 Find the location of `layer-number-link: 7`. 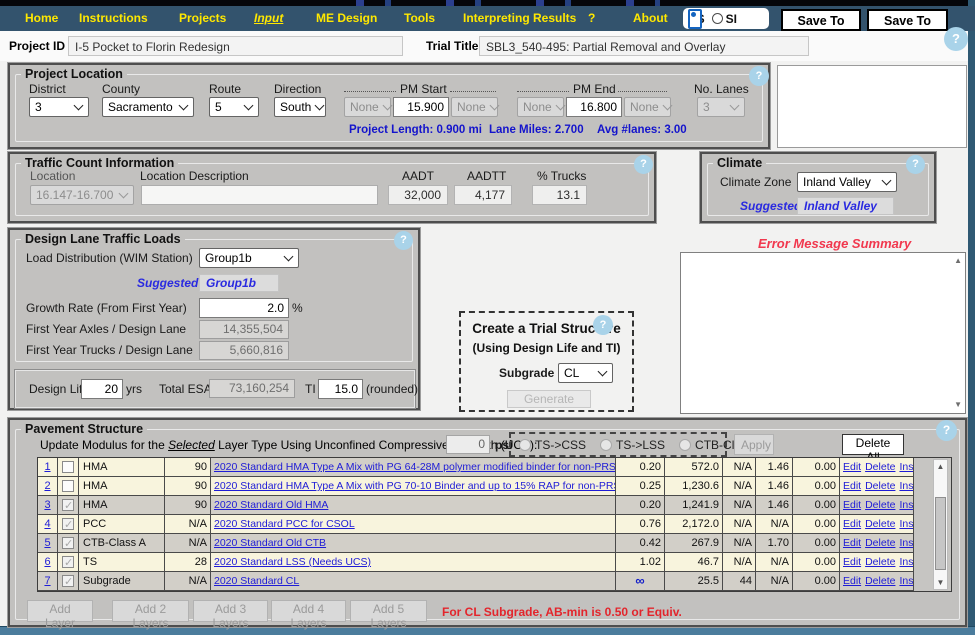

layer-number-link: 7 is located at coordinates (47, 581).